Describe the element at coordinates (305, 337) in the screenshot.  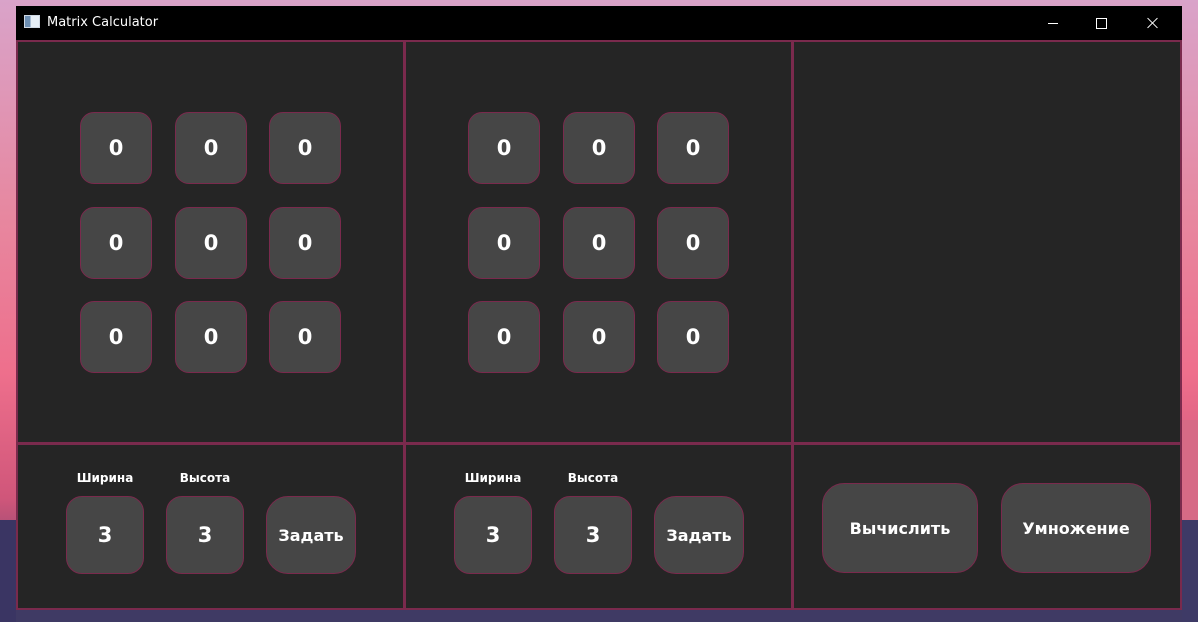
I see `matrix-a-cell-2-2: 0` at that location.